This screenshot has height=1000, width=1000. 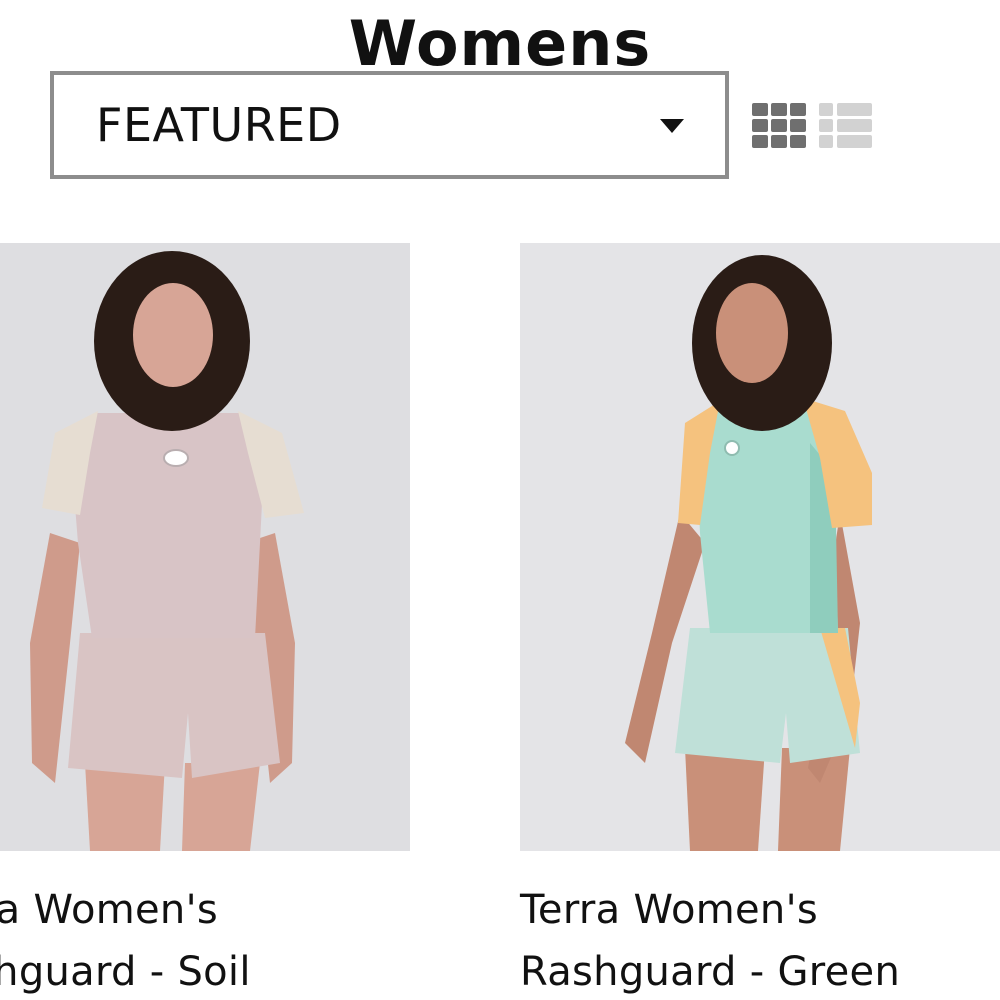 I want to click on sort-selected-value: FEATURED, so click(x=219, y=125).